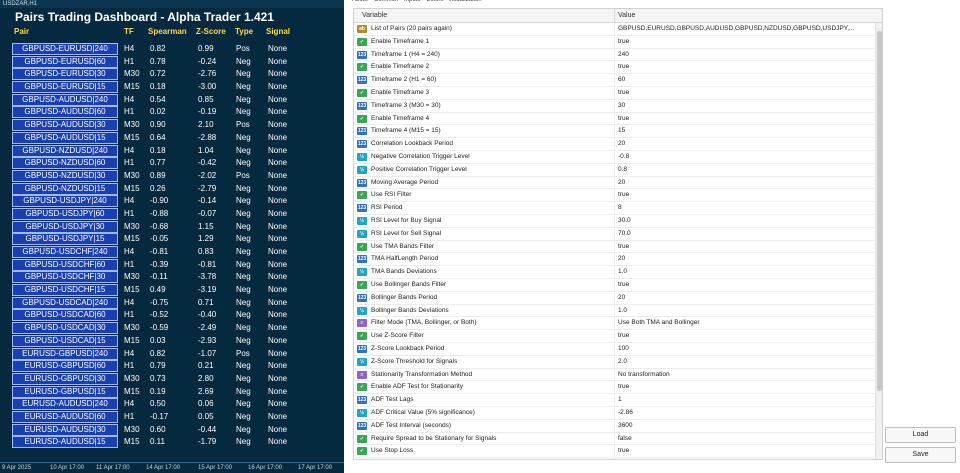 The width and height of the screenshot is (960, 473). I want to click on column-value: Value, so click(626, 16).